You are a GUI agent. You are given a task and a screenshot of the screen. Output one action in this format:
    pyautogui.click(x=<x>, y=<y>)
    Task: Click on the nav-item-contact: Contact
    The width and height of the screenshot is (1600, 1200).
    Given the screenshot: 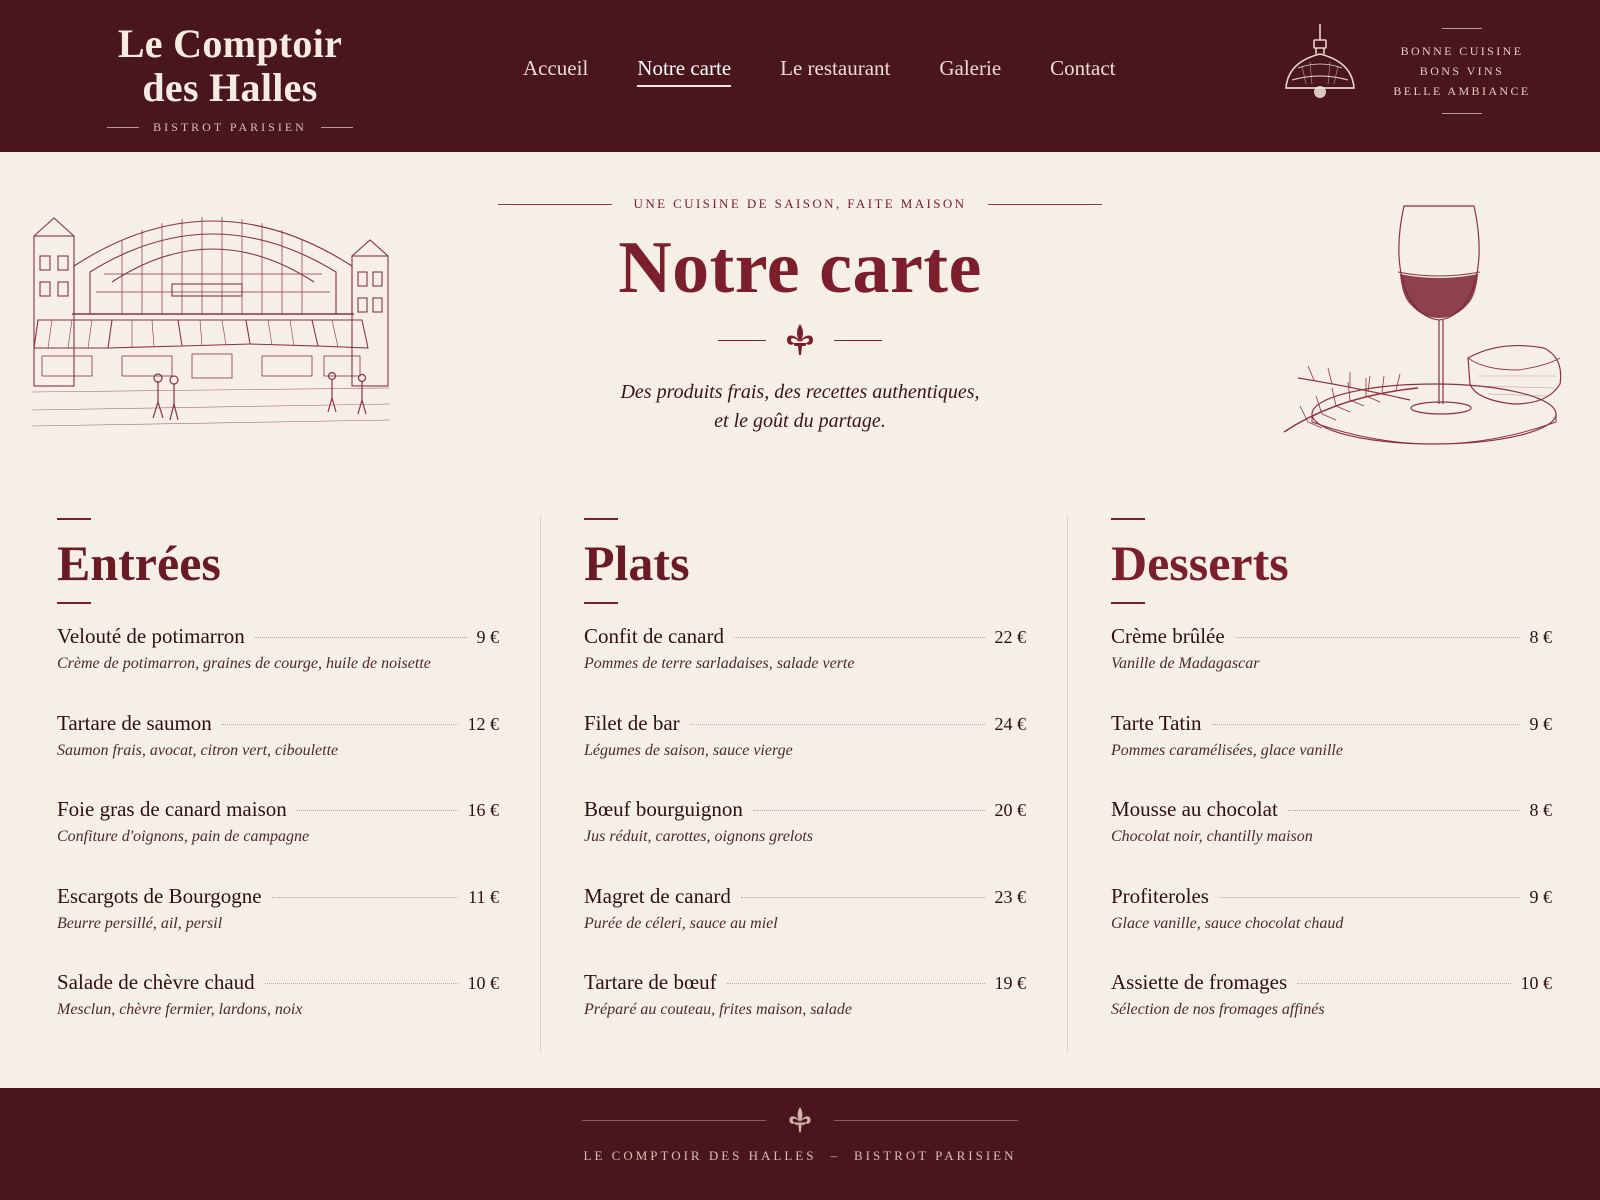 What is the action you would take?
    pyautogui.click(x=1082, y=71)
    